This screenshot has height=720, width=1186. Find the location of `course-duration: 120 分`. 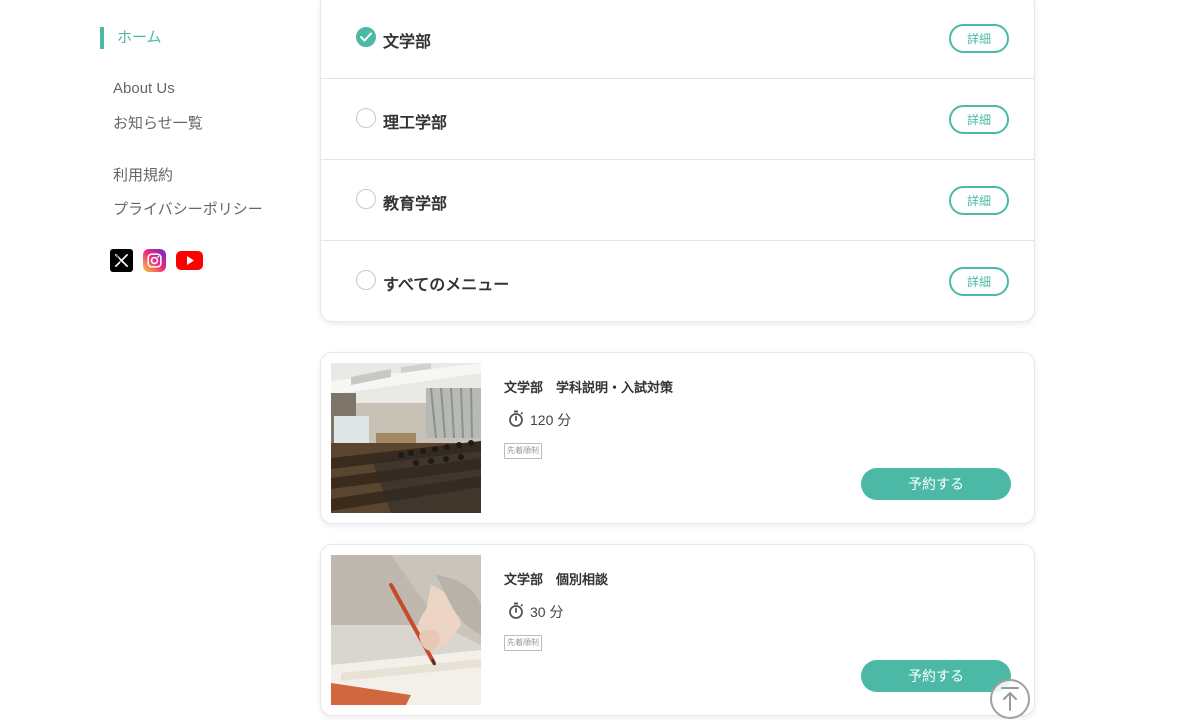

course-duration: 120 分 is located at coordinates (539, 420).